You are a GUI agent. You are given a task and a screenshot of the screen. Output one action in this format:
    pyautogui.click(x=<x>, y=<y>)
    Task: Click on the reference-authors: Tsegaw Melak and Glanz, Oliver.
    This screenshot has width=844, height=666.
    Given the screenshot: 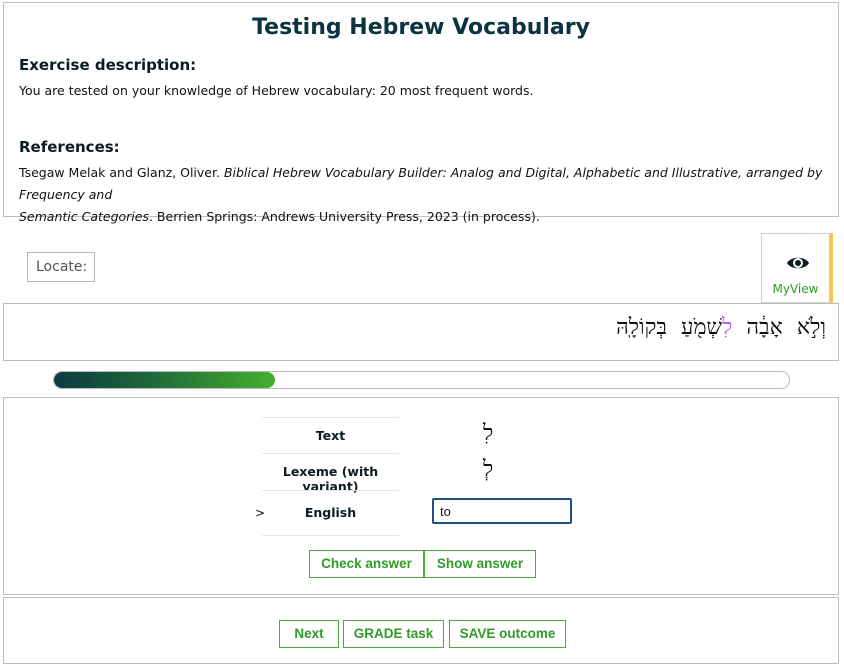 What is the action you would take?
    pyautogui.click(x=121, y=172)
    